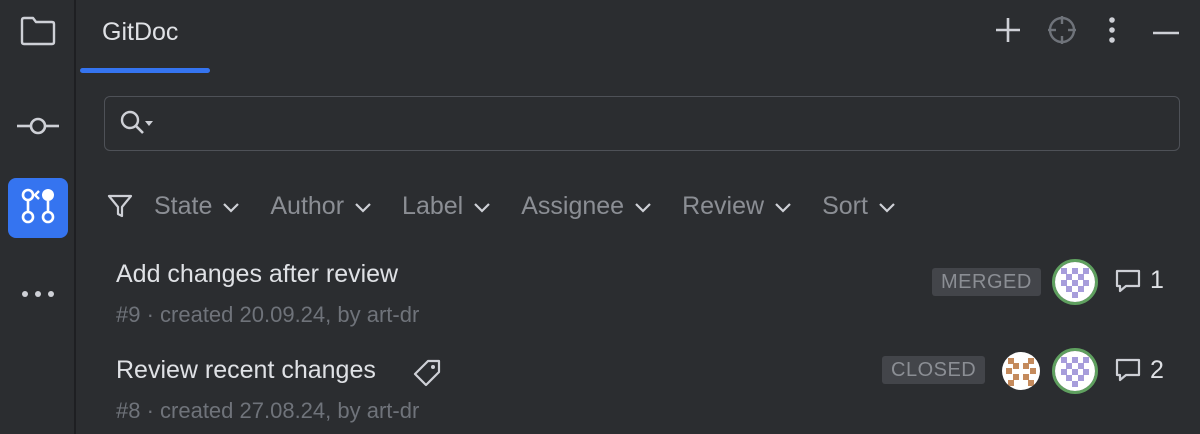 The width and height of the screenshot is (1200, 434). I want to click on stripe-commit-button, so click(38, 128).